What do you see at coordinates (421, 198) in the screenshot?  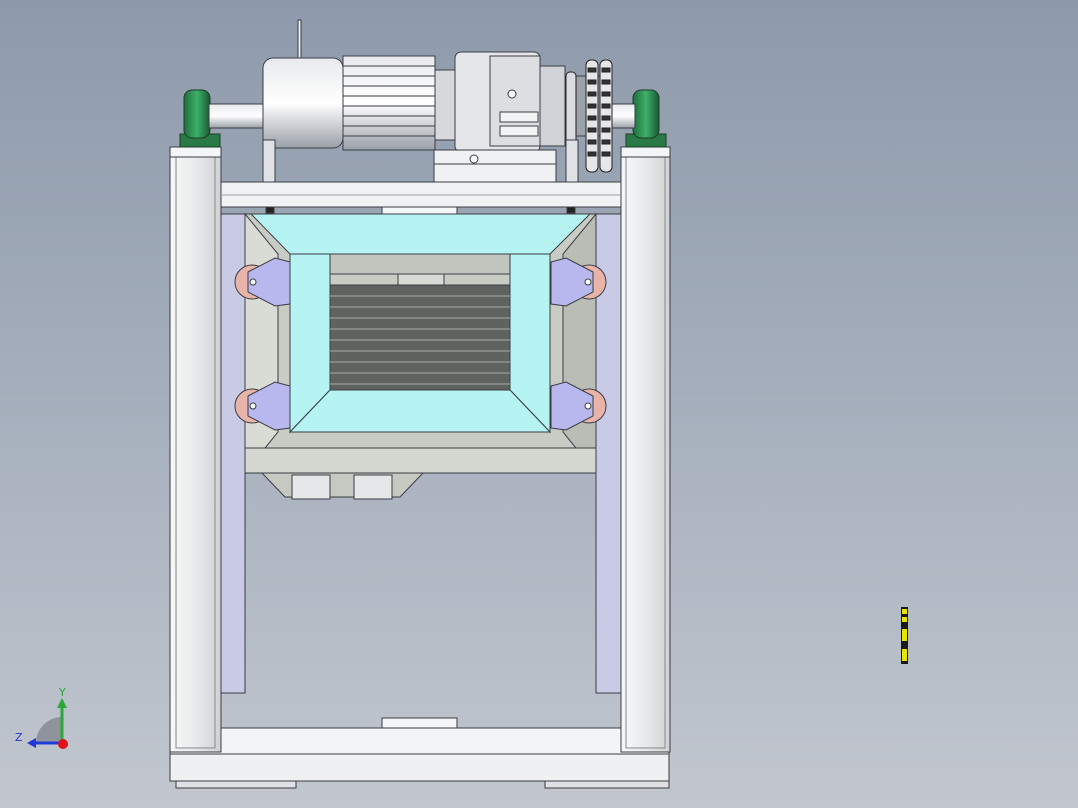 I see `top-crossbar` at bounding box center [421, 198].